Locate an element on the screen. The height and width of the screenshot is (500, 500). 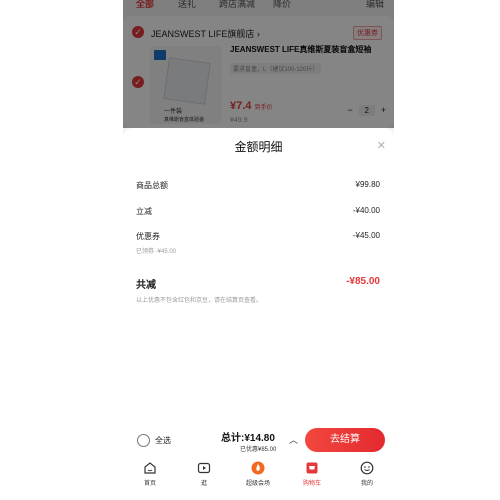
tabbar-item-cart: 购物车 is located at coordinates (312, 474).